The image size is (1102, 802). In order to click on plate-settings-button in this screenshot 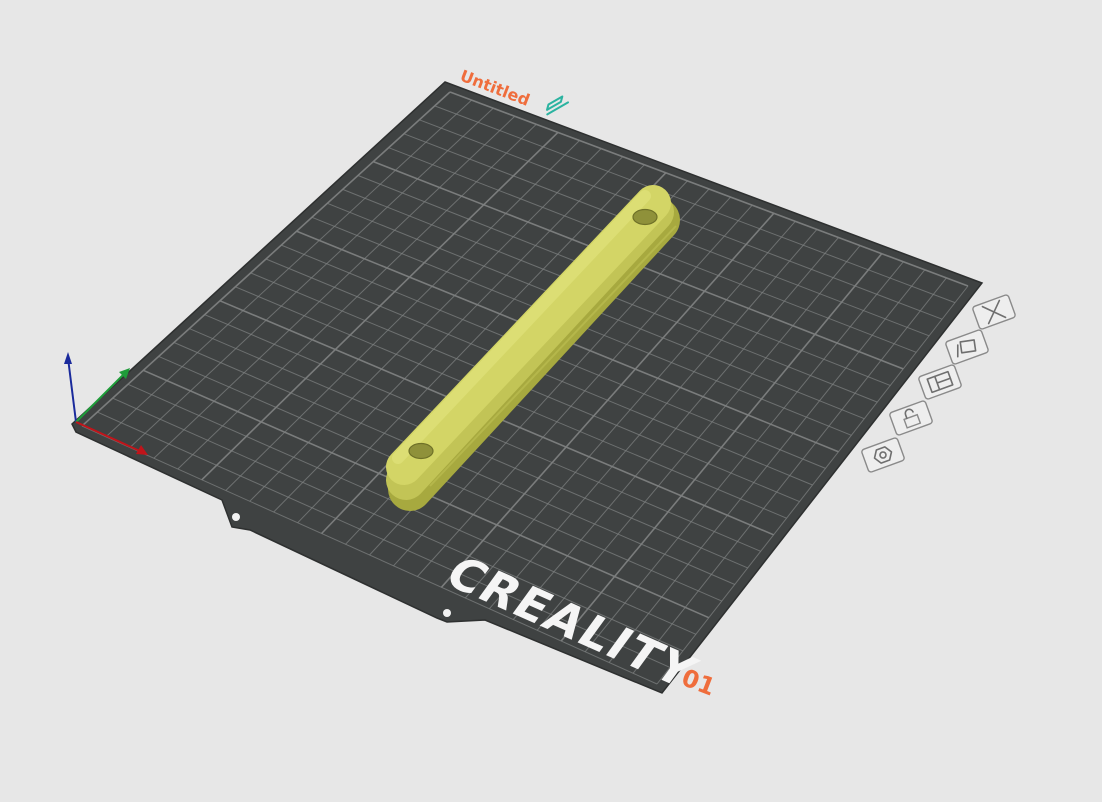, I will do `click(883, 455)`.